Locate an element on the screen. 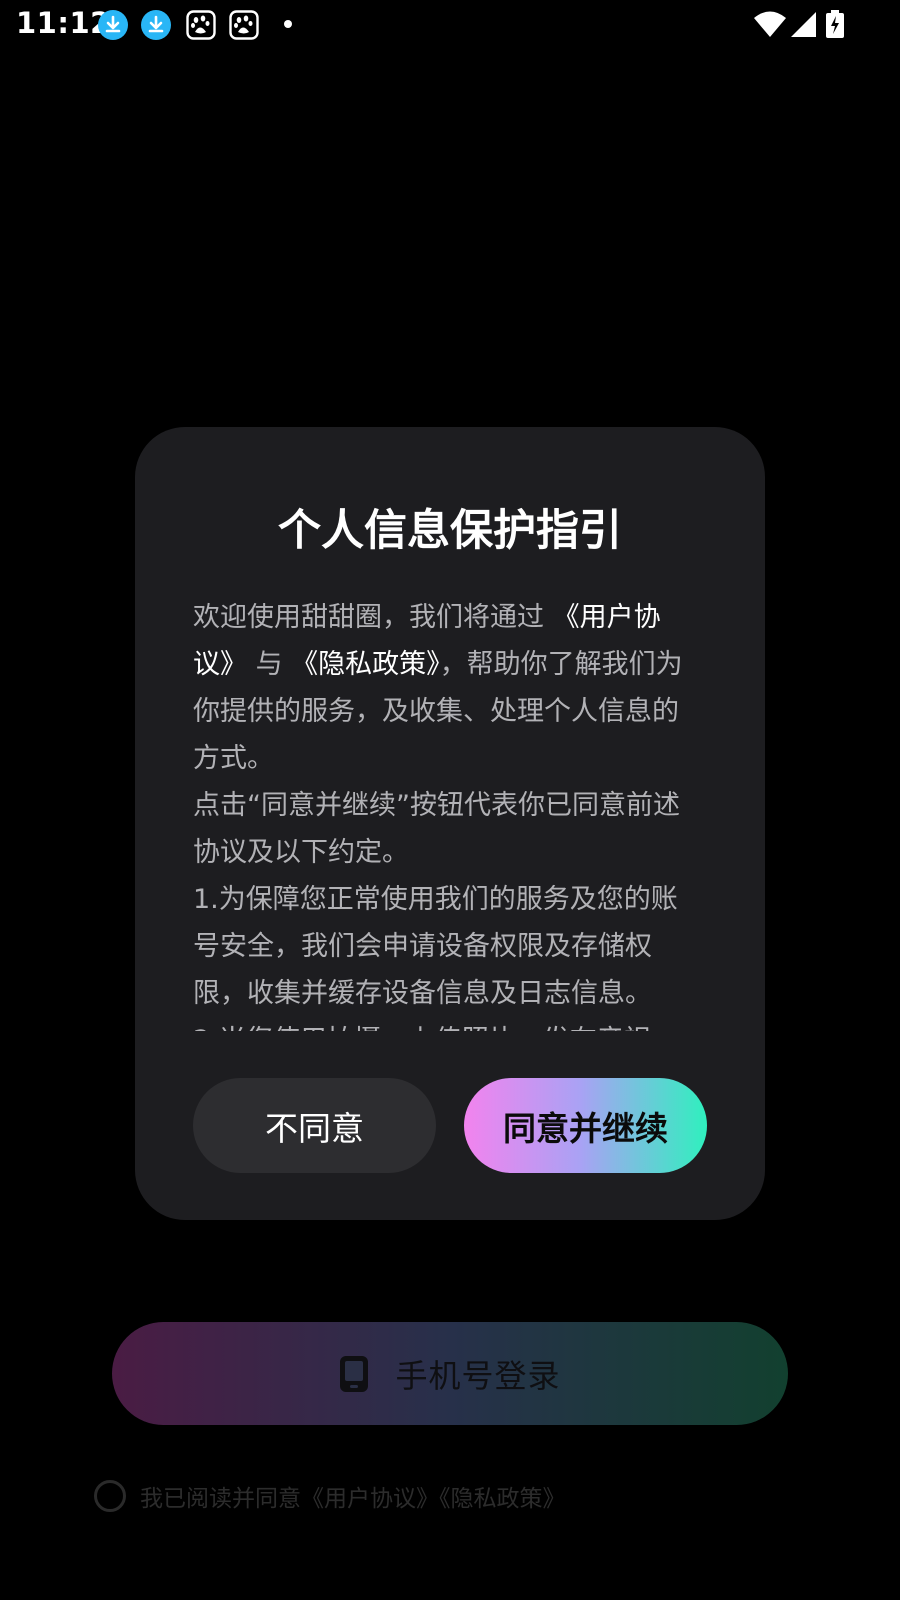  and-text: 与 is located at coordinates (265, 664).